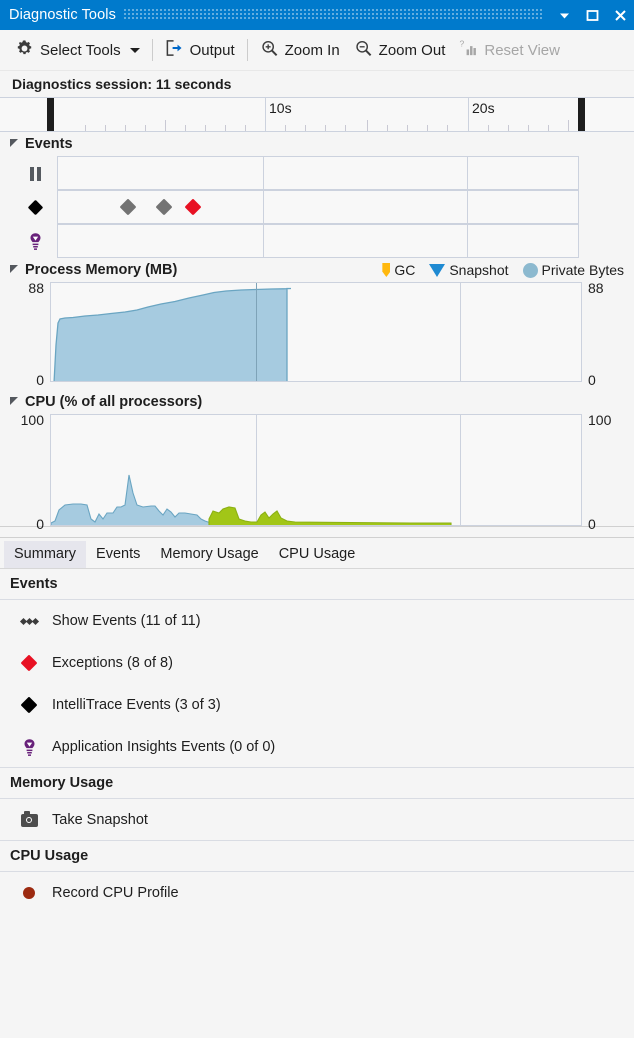 The image size is (634, 1038). Describe the element at coordinates (49, 144) in the screenshot. I see `events-section-title: Events` at that location.